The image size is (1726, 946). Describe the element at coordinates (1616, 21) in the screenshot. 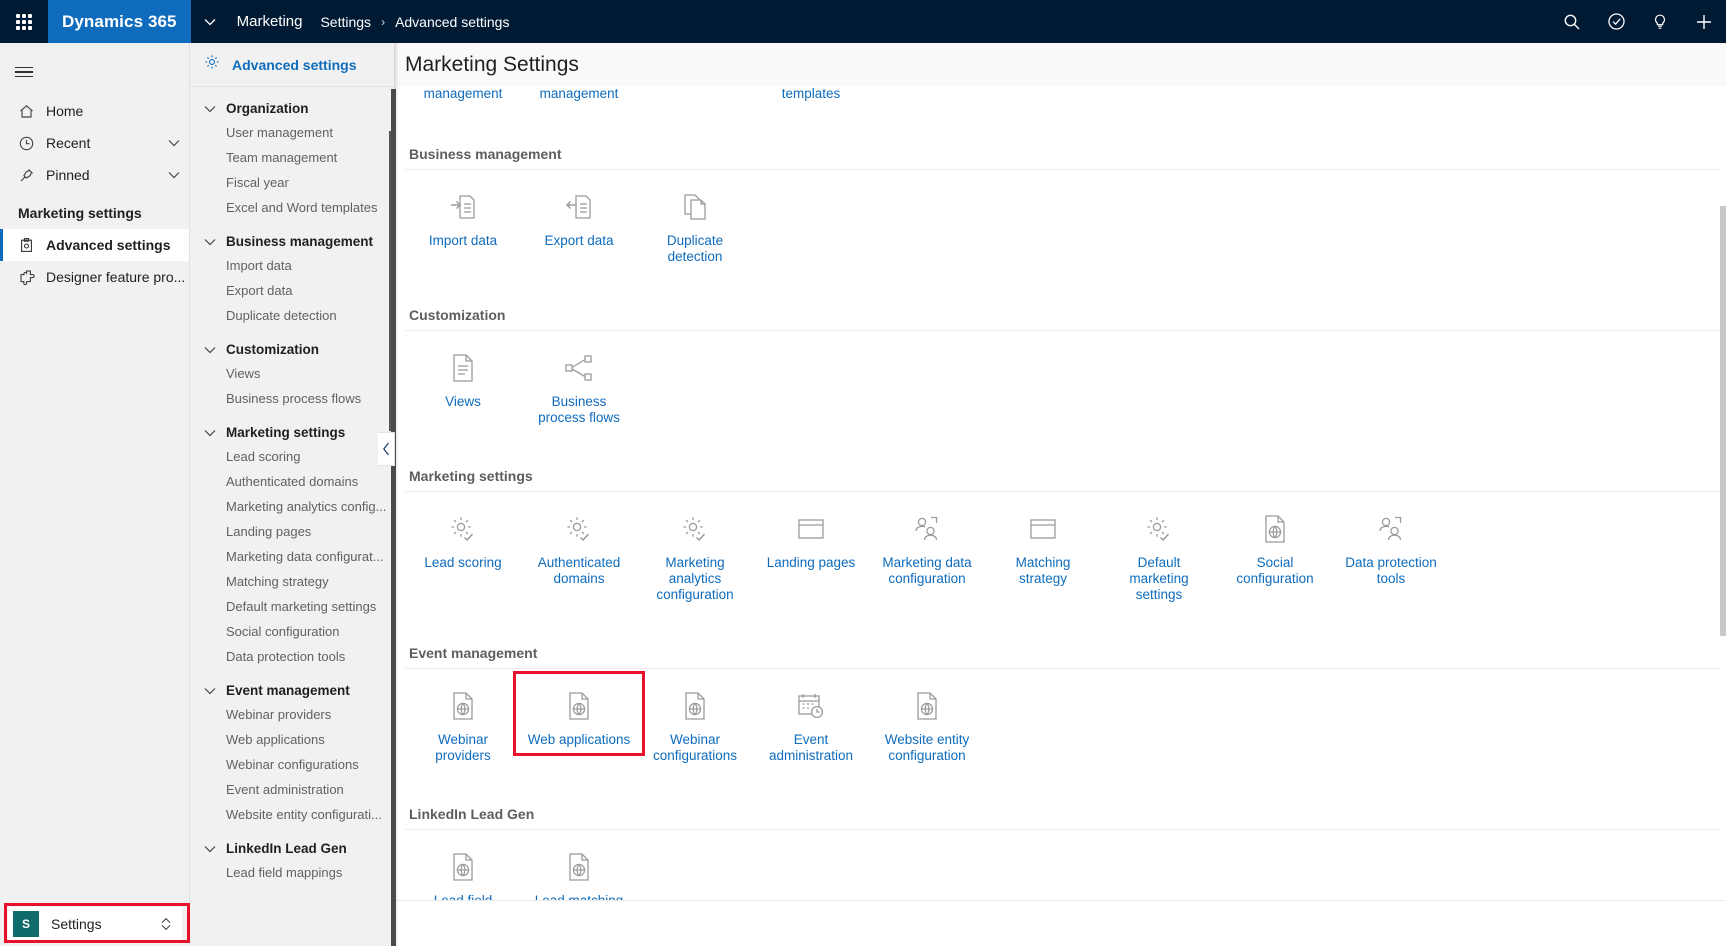

I see `check-circle-icon` at that location.